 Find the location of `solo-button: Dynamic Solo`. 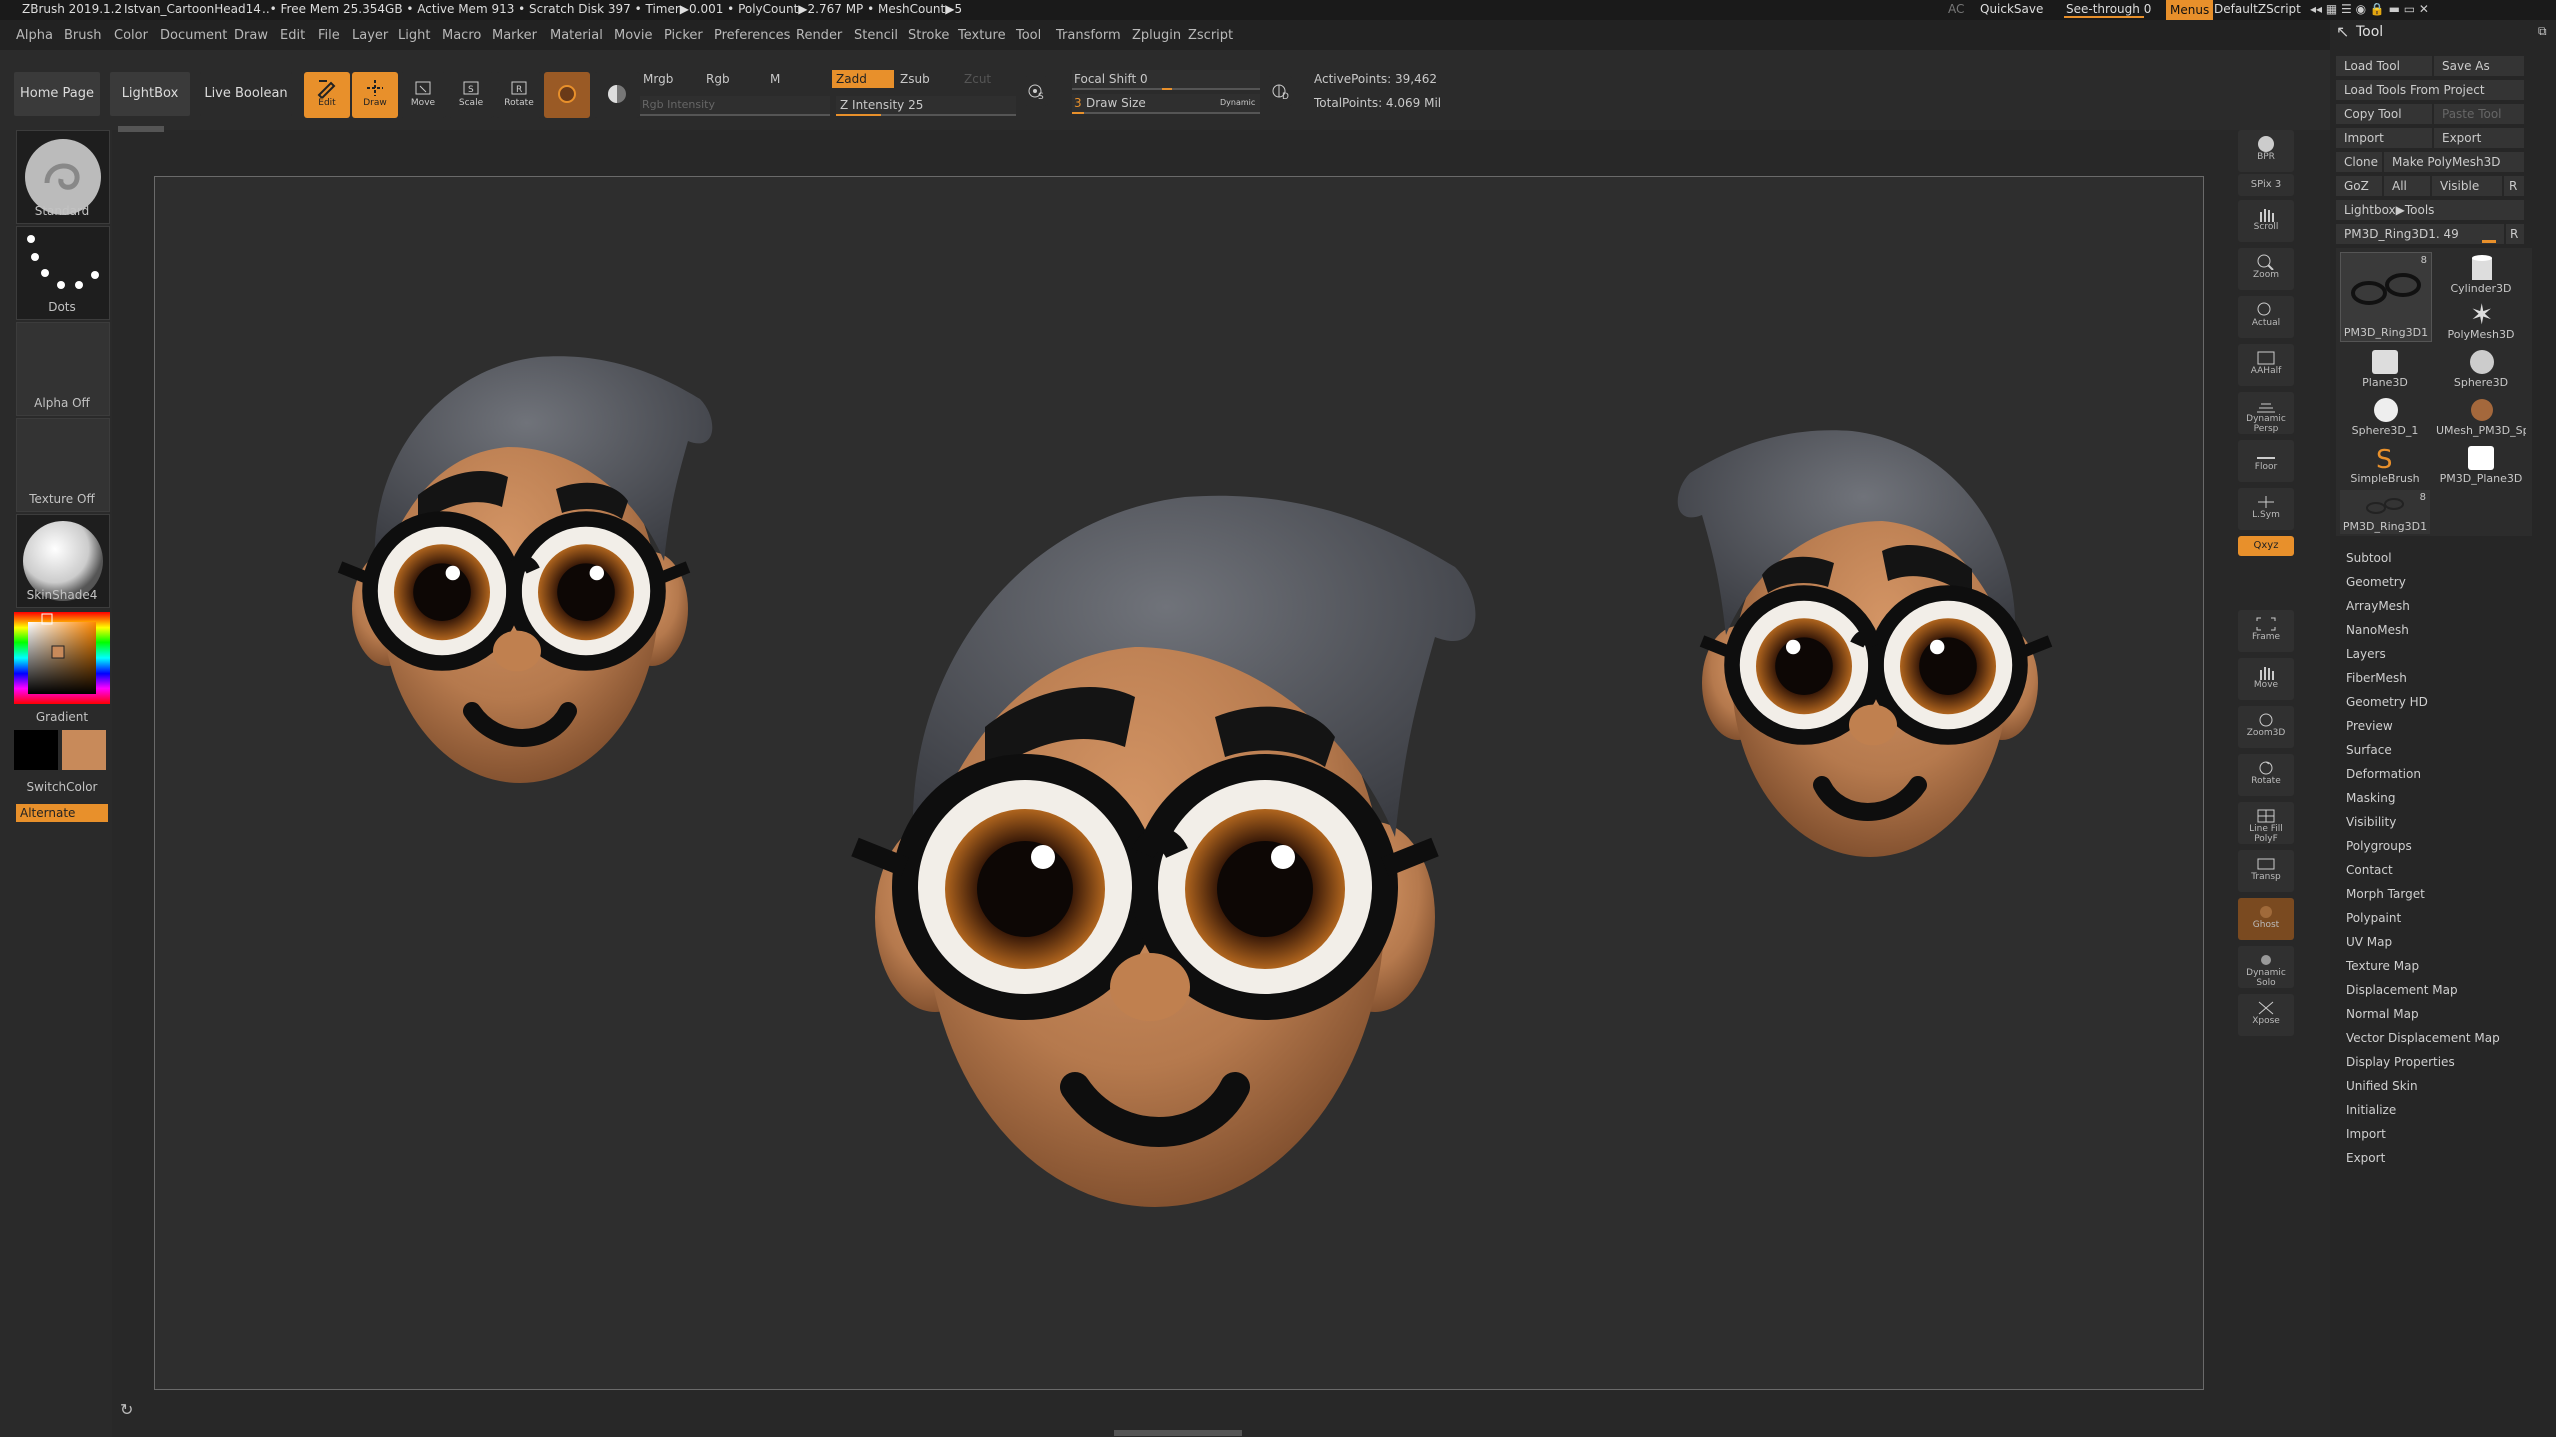

solo-button: Dynamic Solo is located at coordinates (2266, 967).